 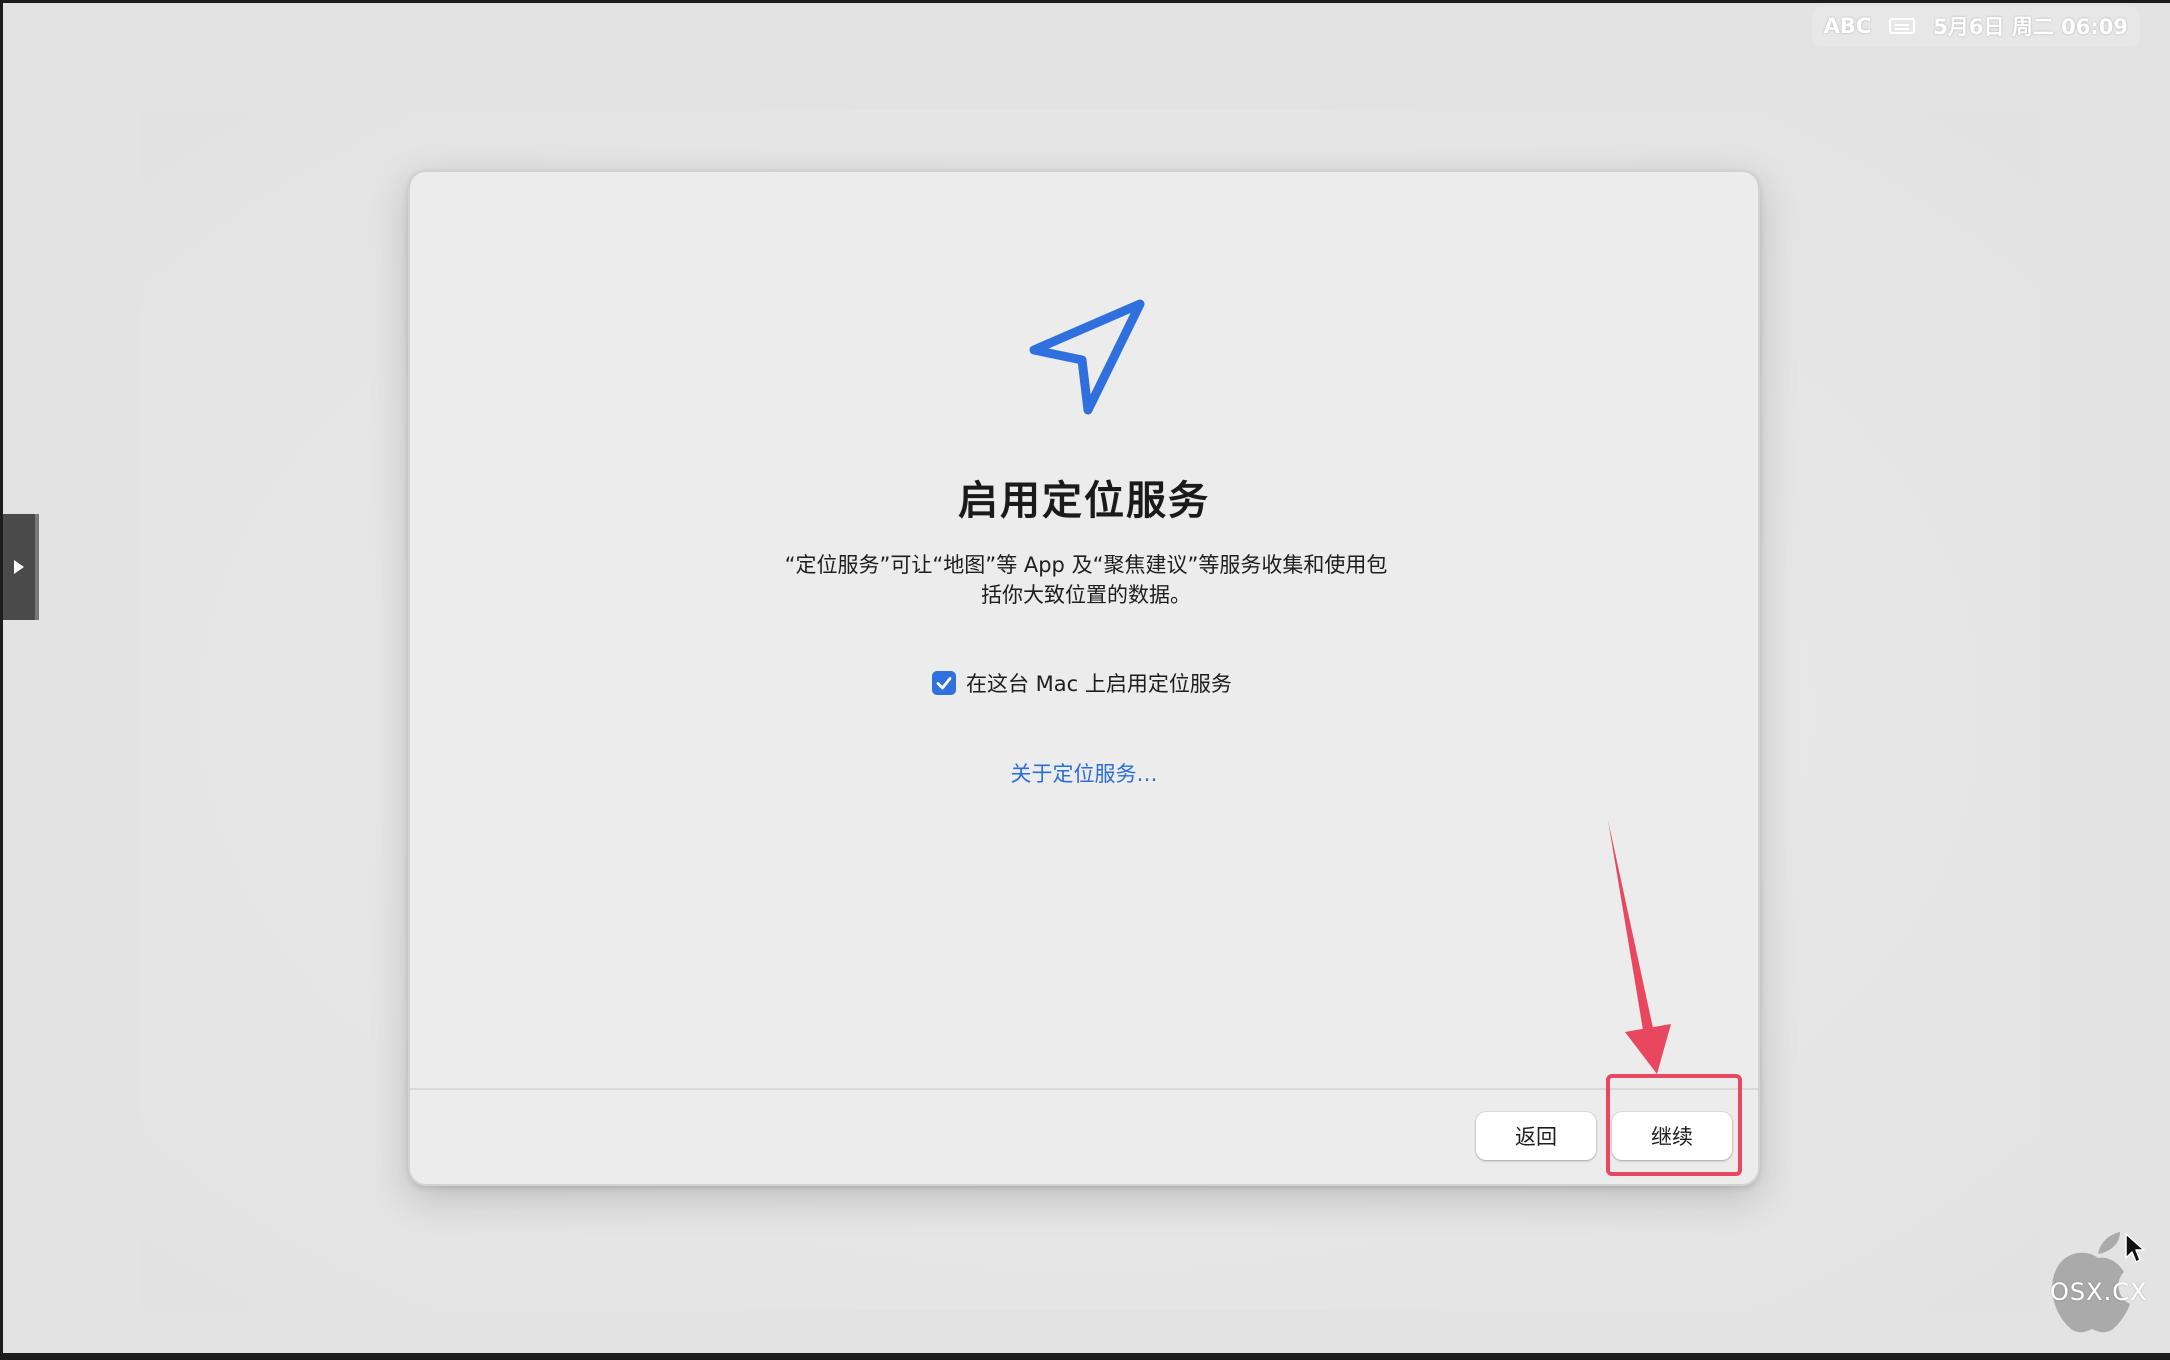 What do you see at coordinates (1536, 1136) in the screenshot?
I see `back-button: 返回` at bounding box center [1536, 1136].